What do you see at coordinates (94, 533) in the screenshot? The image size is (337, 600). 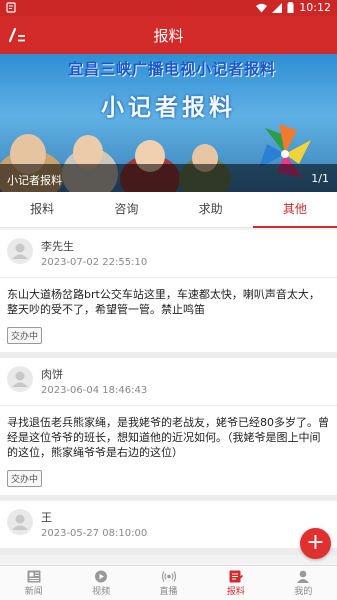 I see `post-time: 2023-05-27 08:10:00` at bounding box center [94, 533].